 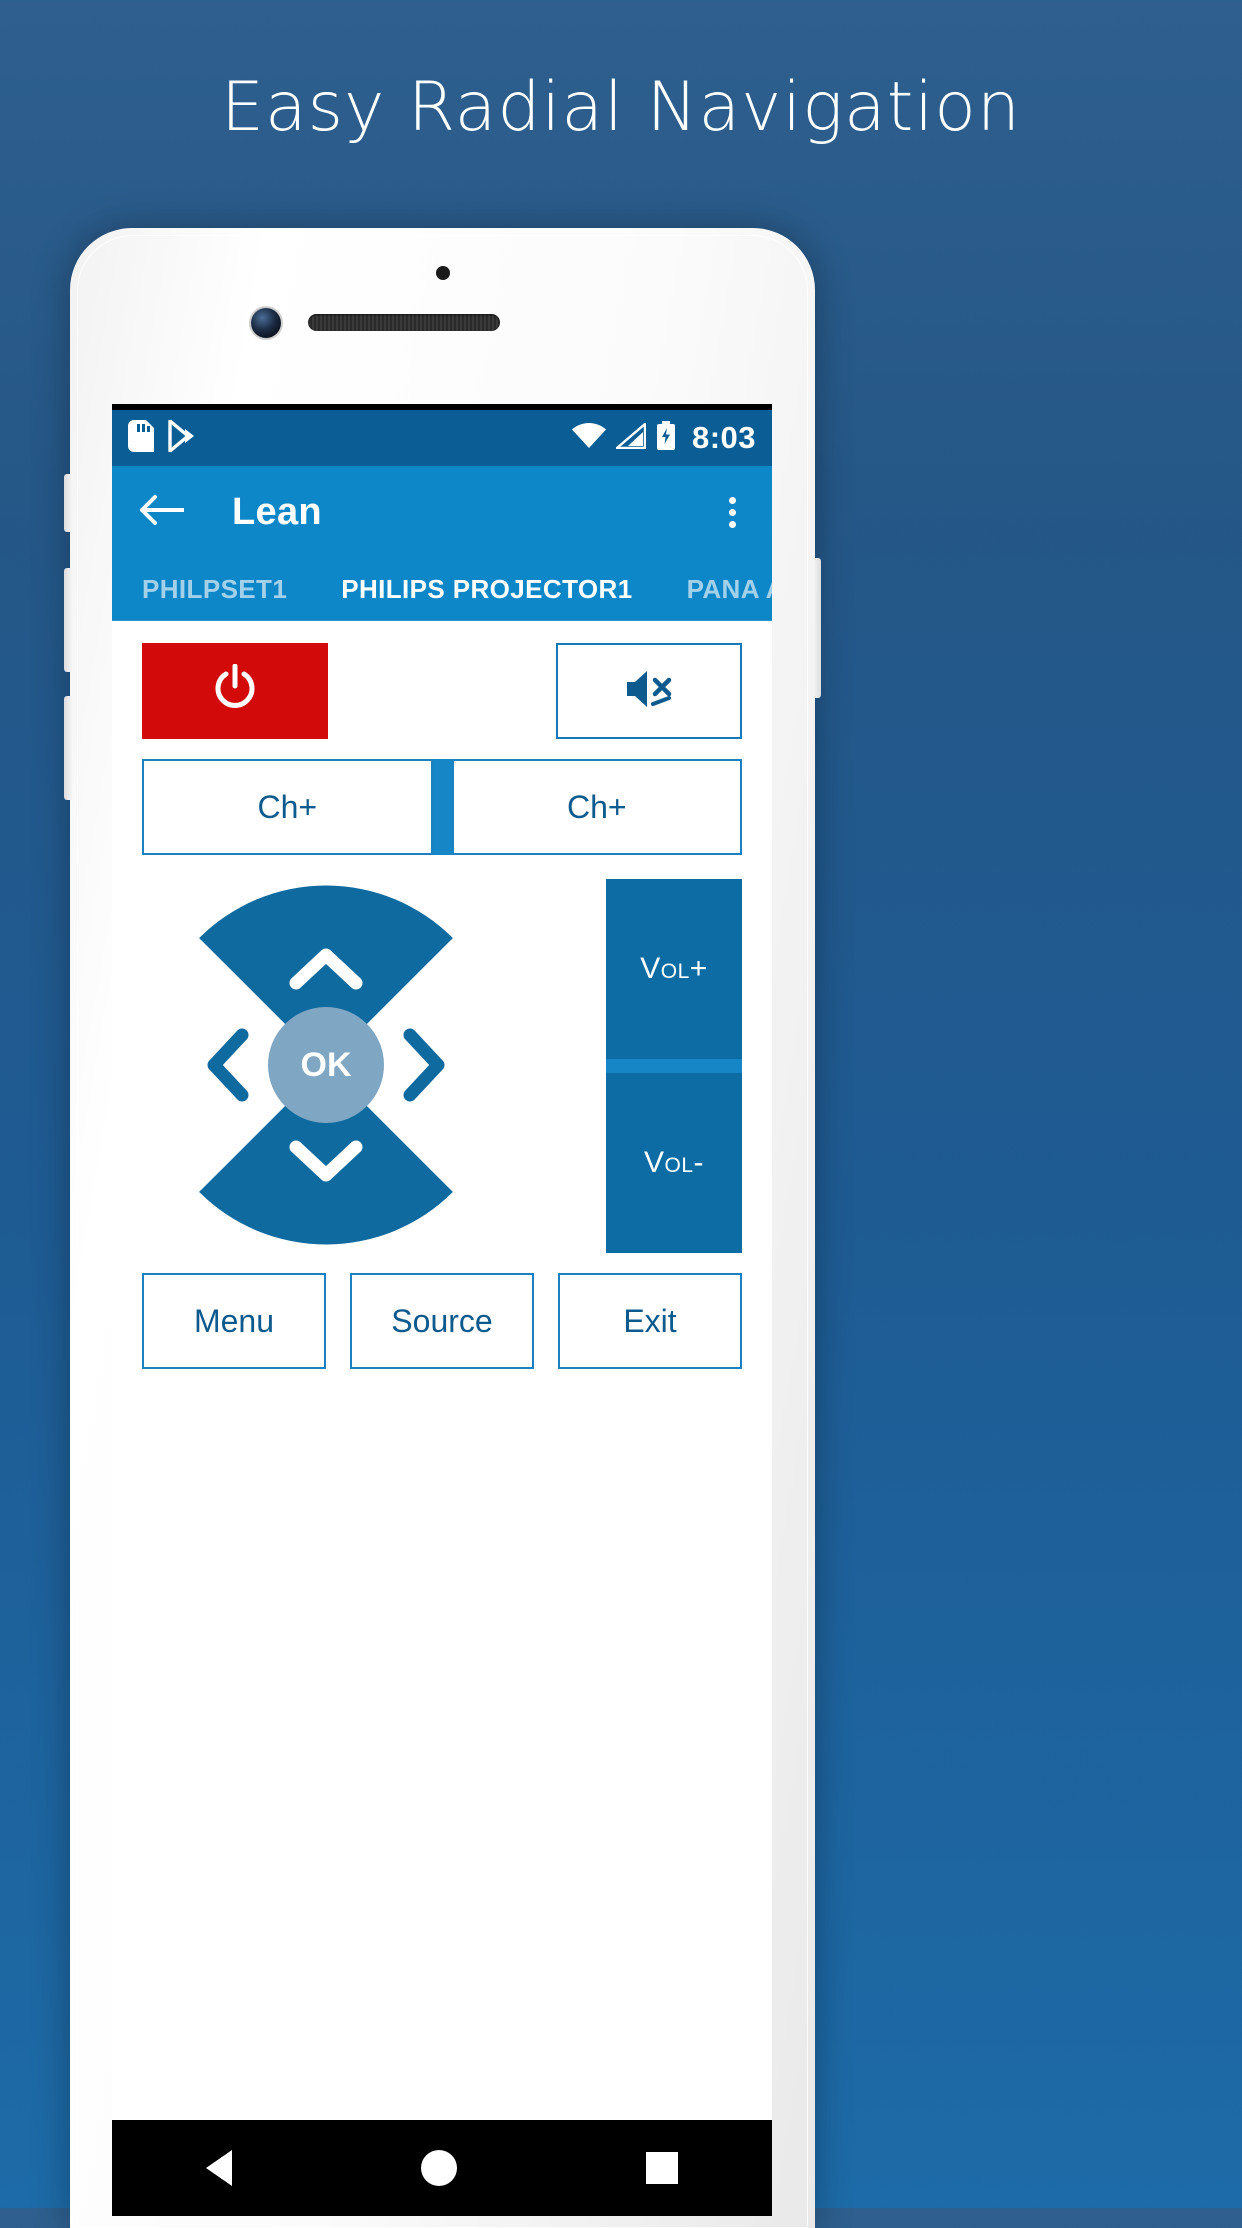 I want to click on proximity-sensor-icon, so click(x=442, y=273).